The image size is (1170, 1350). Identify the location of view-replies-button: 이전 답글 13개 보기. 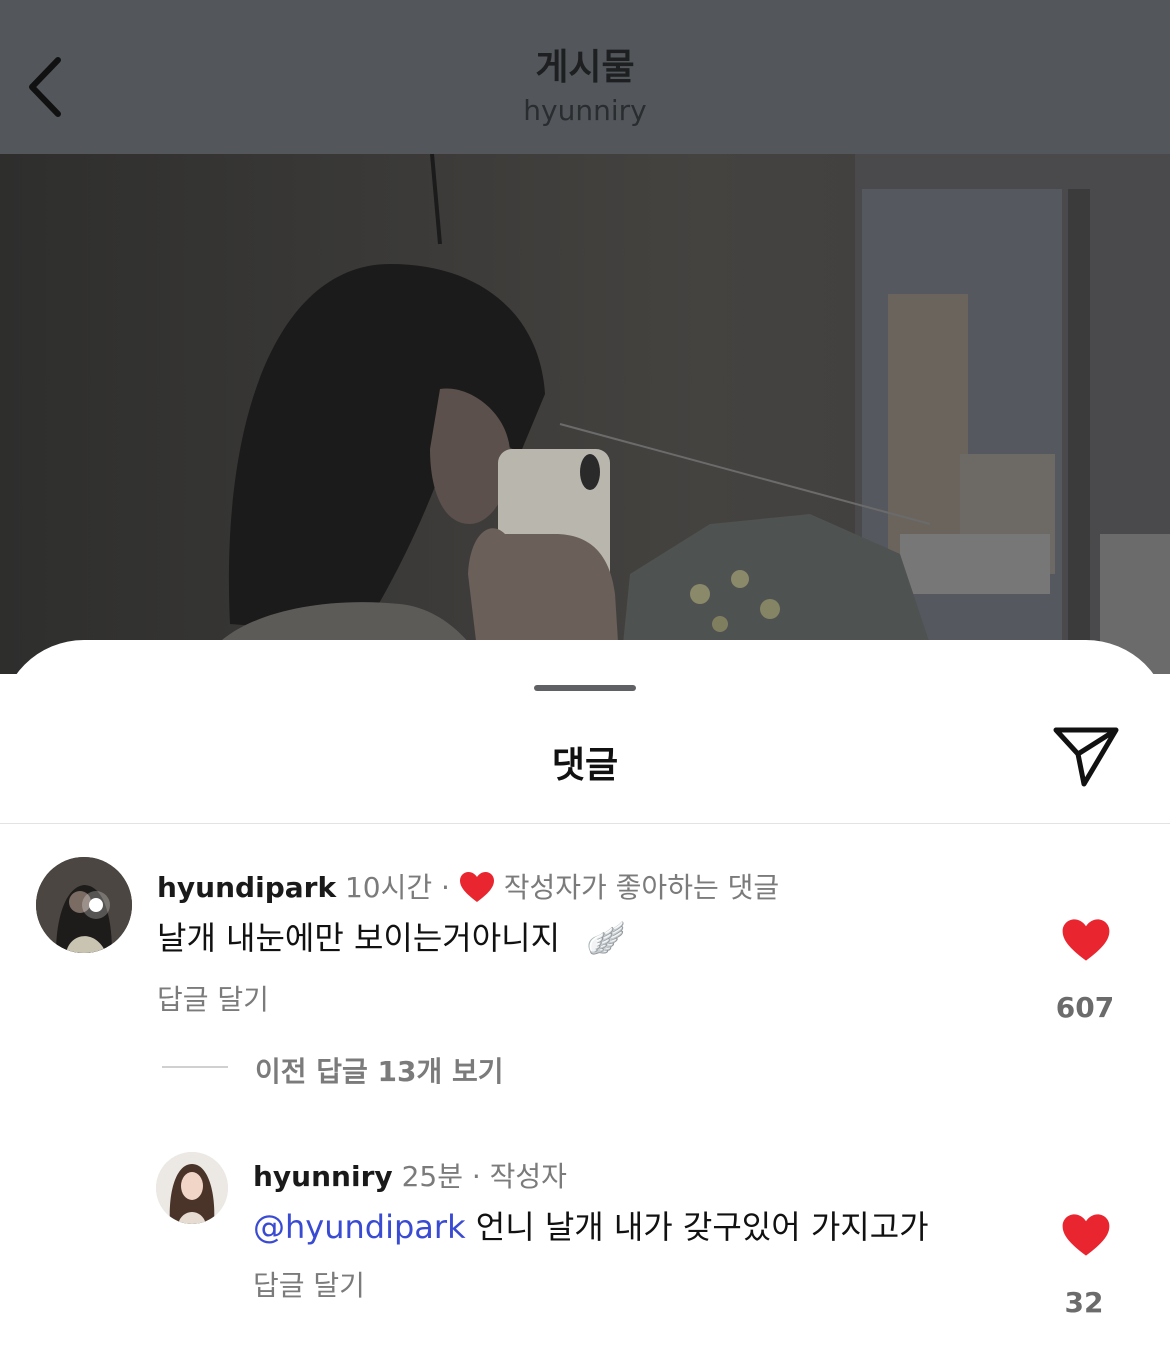
(379, 1070).